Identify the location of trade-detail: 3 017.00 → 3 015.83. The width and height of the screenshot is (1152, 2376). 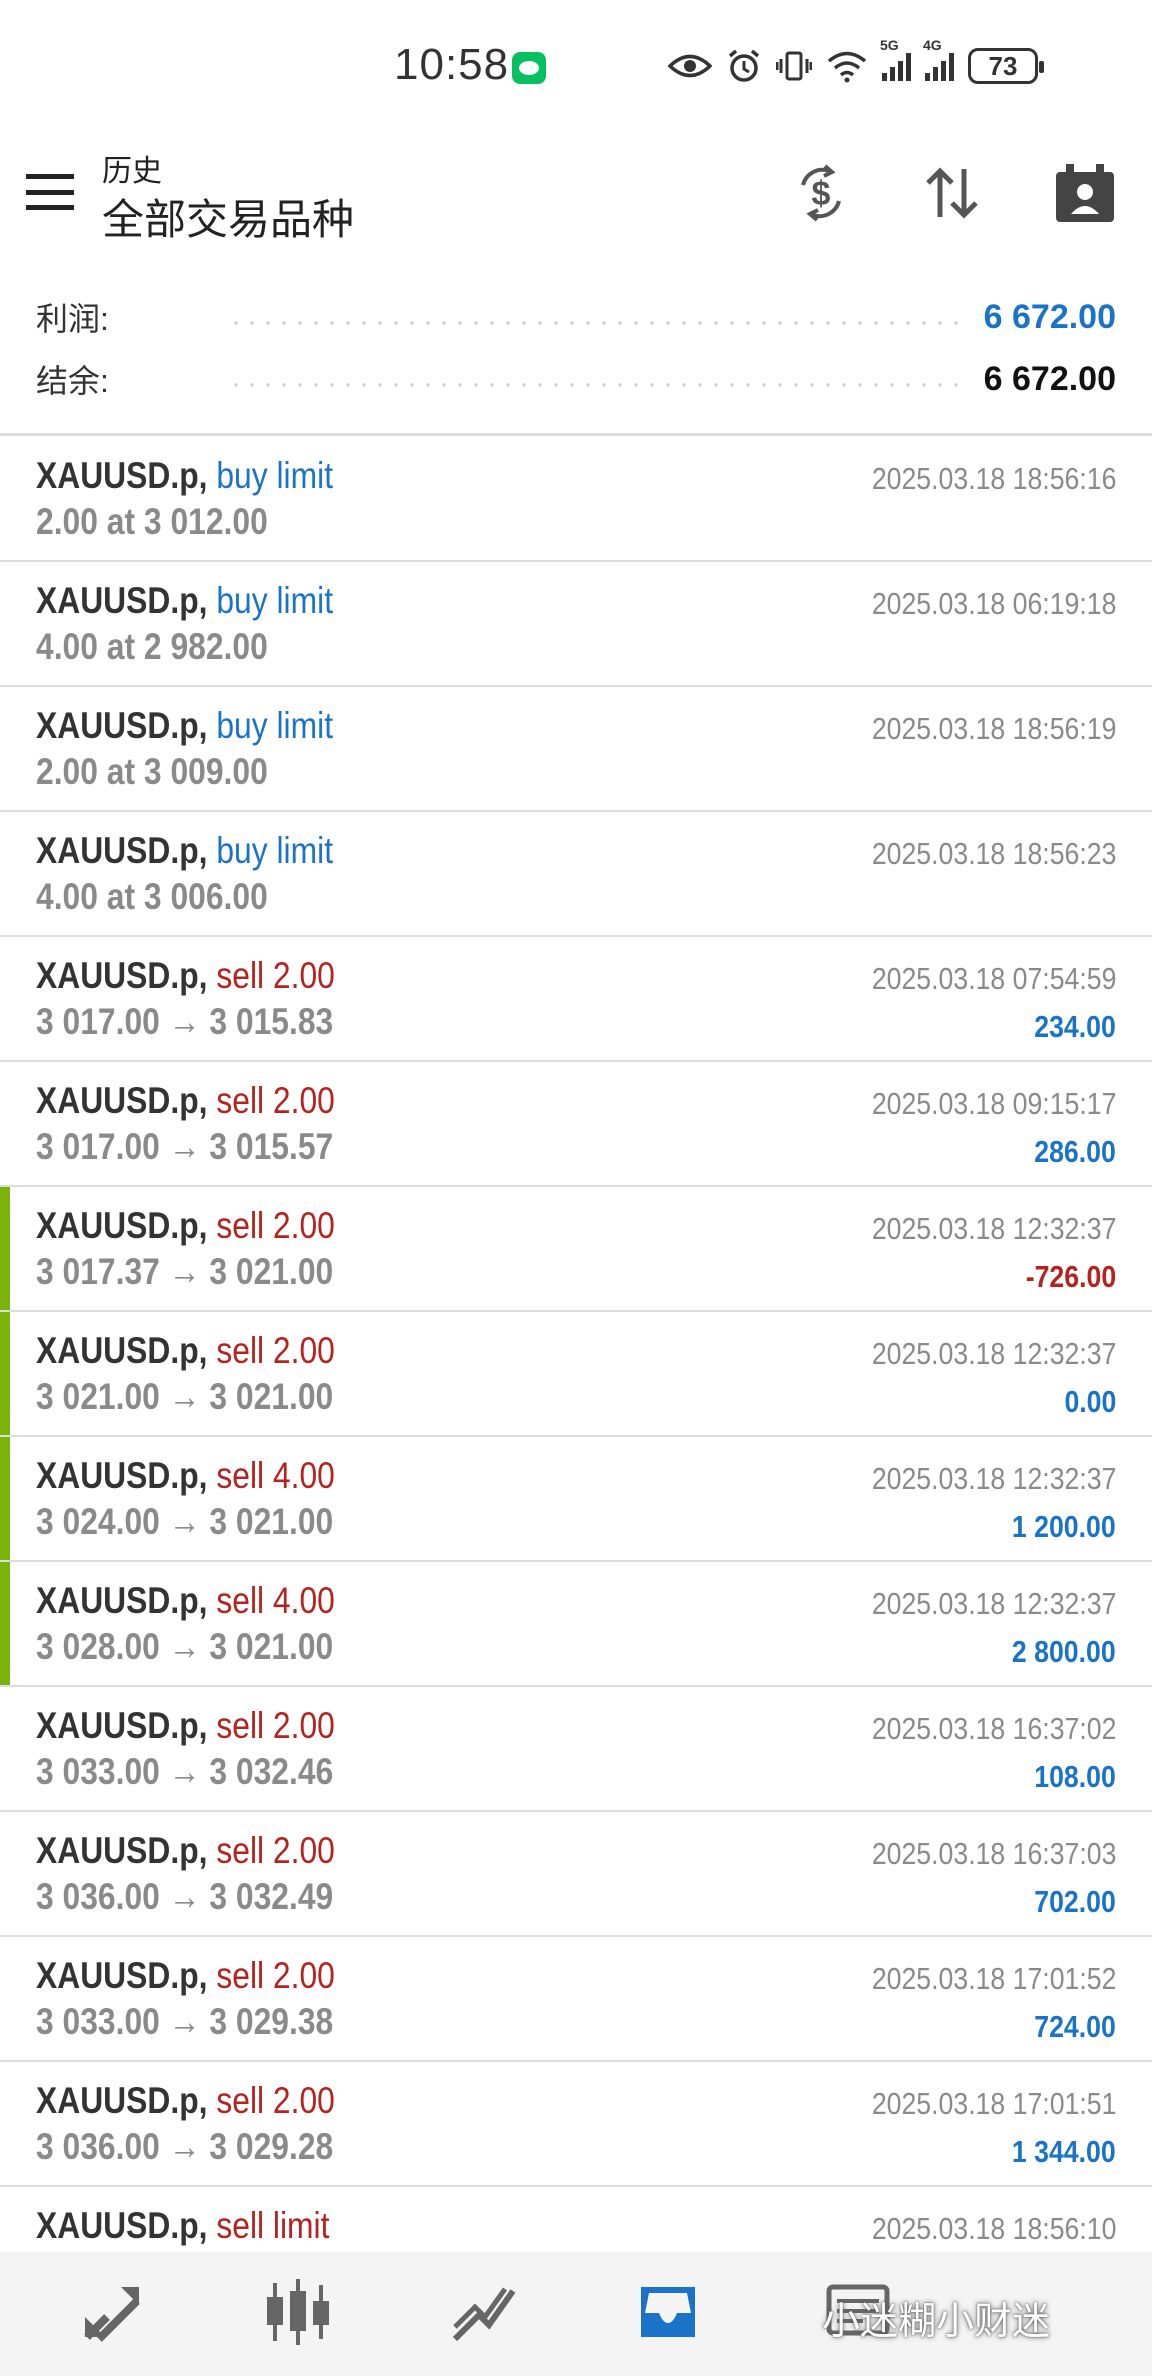
(185, 1021).